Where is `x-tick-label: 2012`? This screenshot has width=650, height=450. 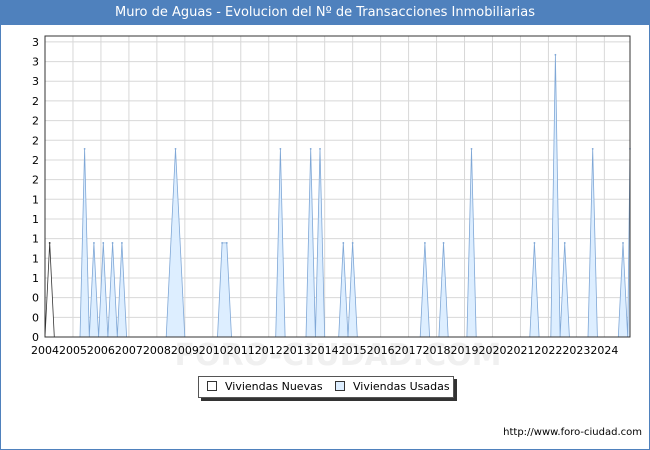 x-tick-label: 2012 is located at coordinates (269, 350).